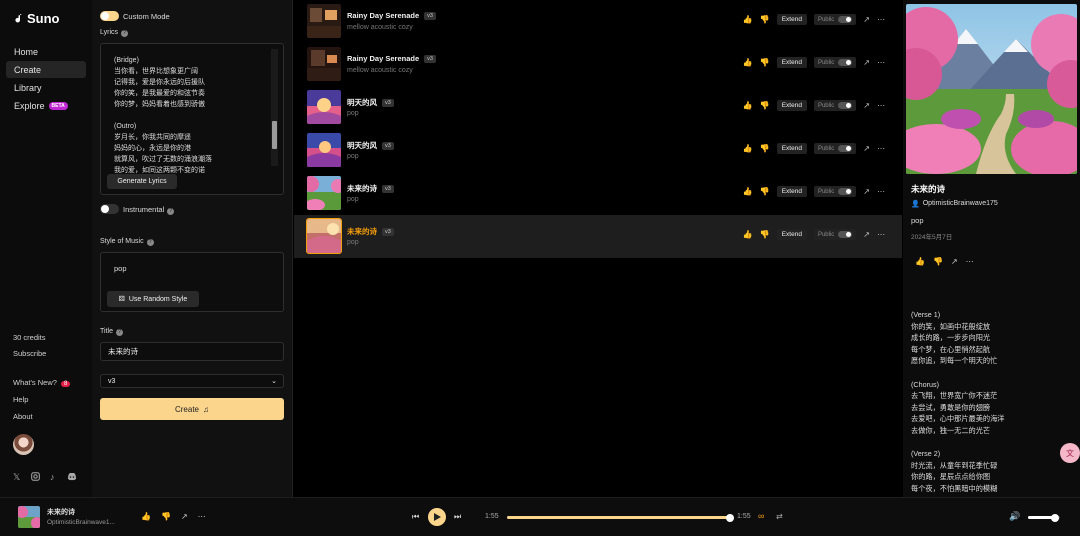 The height and width of the screenshot is (536, 1080). What do you see at coordinates (1044, 517) in the screenshot?
I see `volume-slider` at bounding box center [1044, 517].